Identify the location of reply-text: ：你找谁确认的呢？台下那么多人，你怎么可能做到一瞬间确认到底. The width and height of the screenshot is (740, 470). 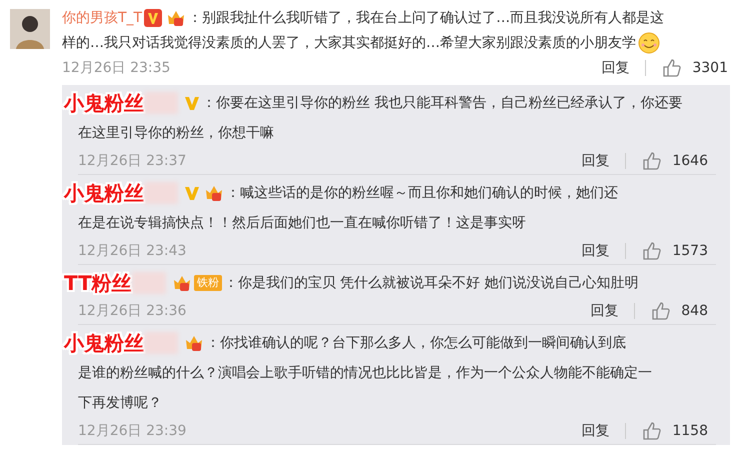
(416, 343).